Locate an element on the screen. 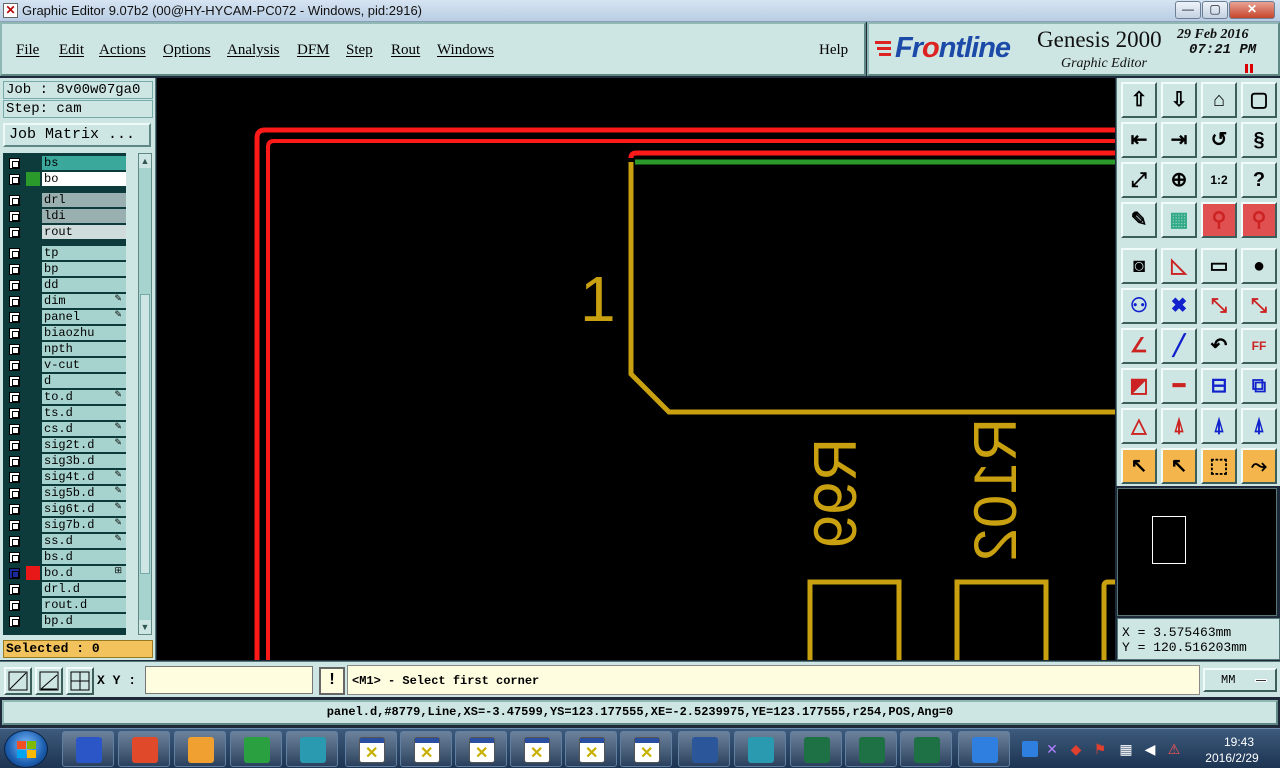  layer-name: bs.d is located at coordinates (84, 557).